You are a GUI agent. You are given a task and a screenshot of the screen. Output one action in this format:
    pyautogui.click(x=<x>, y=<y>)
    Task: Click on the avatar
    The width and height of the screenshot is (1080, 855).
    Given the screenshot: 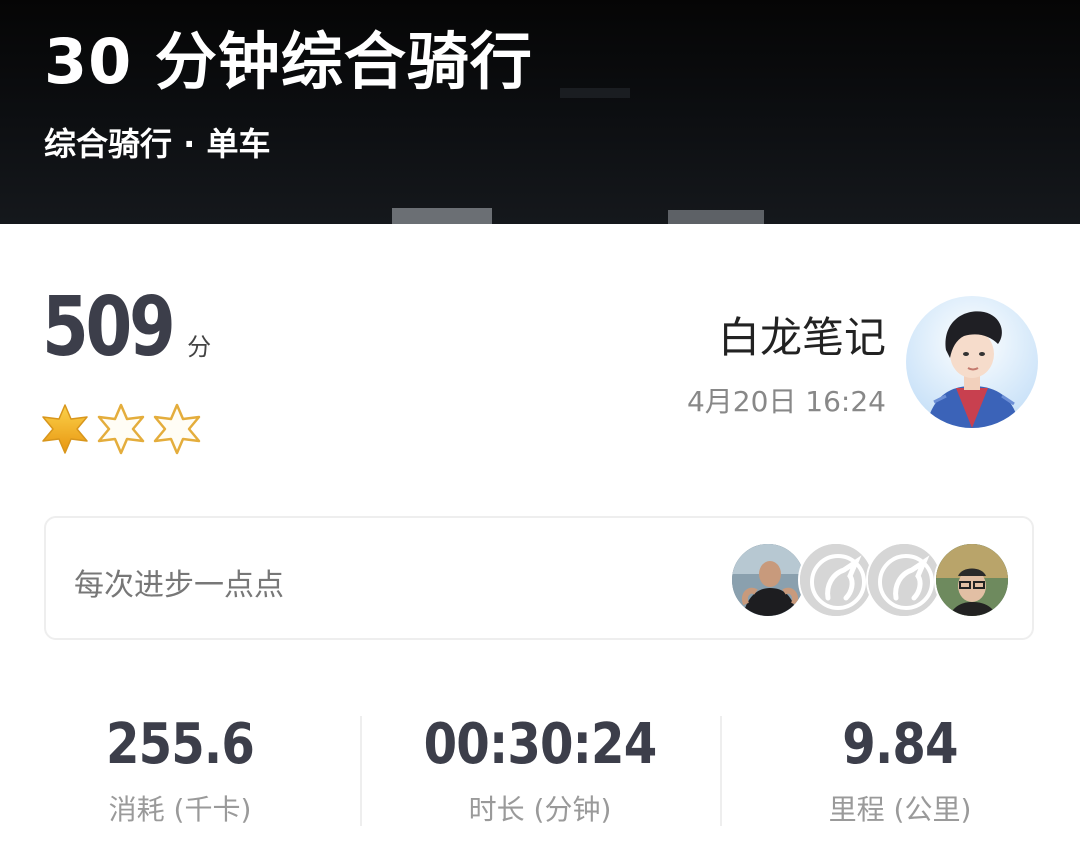 What is the action you would take?
    pyautogui.click(x=972, y=362)
    